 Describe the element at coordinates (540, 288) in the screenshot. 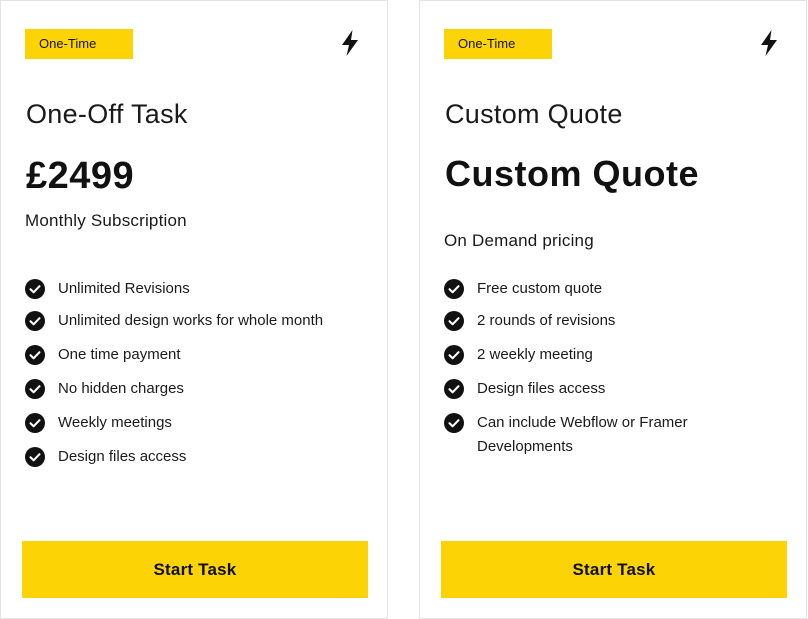

I see `feature-text: Free custom quote` at that location.